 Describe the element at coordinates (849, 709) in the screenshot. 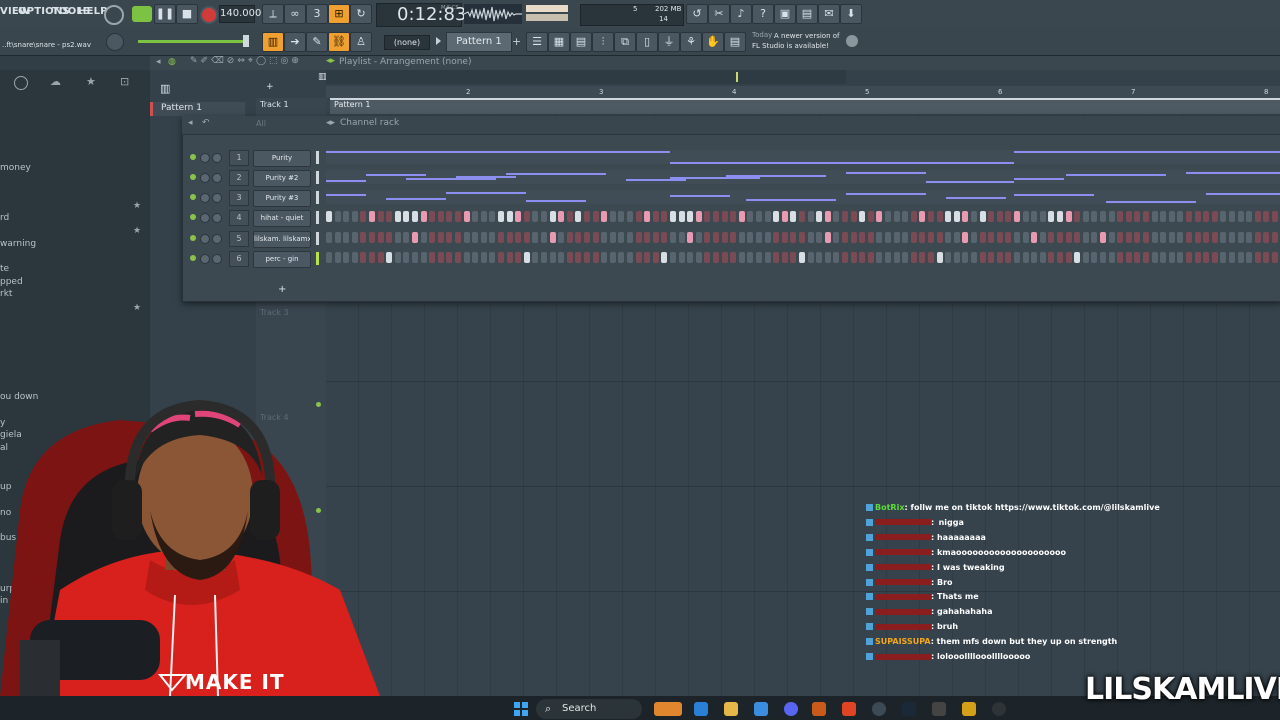

I see `brave-icon` at that location.